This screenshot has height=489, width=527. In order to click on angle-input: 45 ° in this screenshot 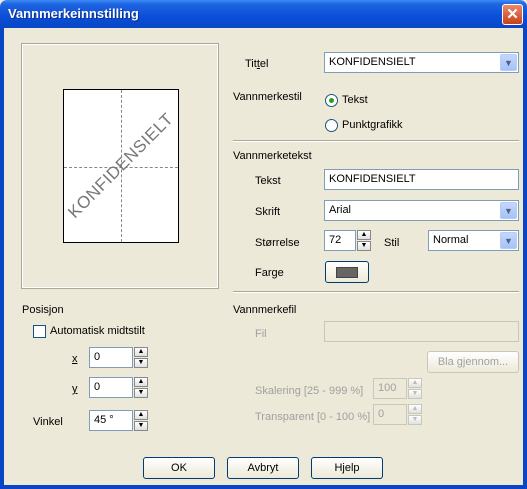, I will do `click(111, 420)`.